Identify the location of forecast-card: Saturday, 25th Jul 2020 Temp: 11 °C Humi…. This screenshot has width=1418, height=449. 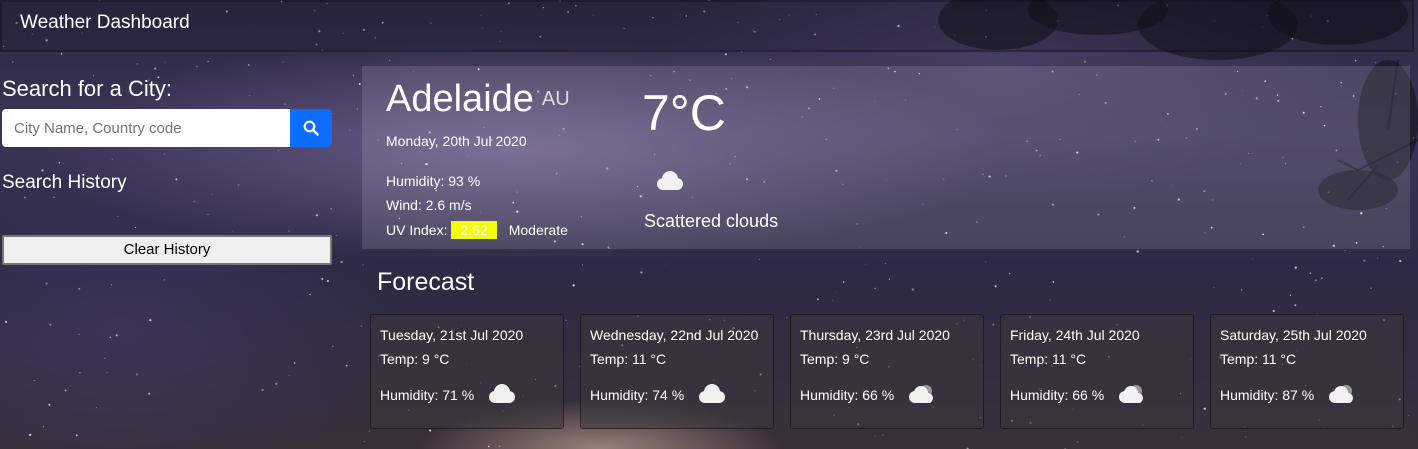
(1307, 371).